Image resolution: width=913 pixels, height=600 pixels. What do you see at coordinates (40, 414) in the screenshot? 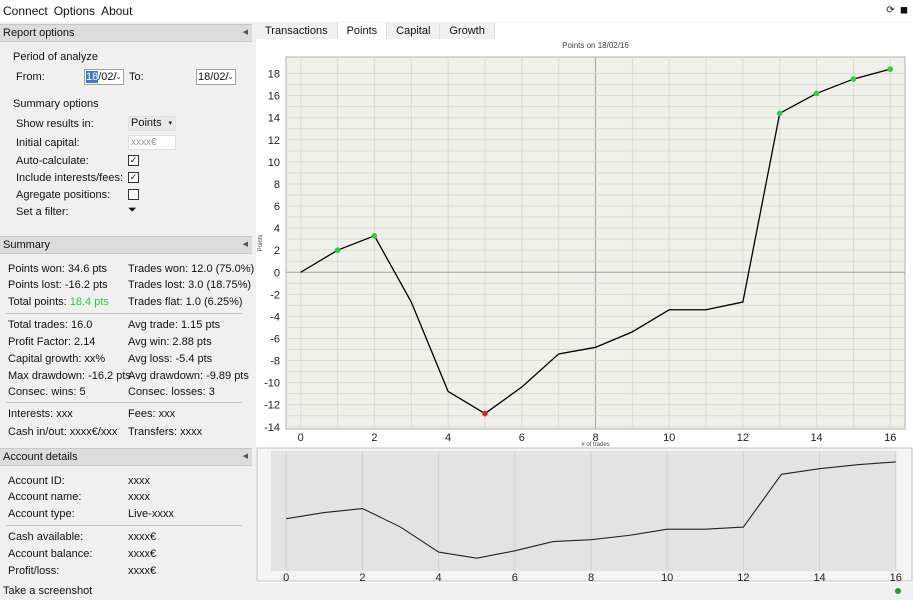
I see `interests: Interests: xxx` at bounding box center [40, 414].